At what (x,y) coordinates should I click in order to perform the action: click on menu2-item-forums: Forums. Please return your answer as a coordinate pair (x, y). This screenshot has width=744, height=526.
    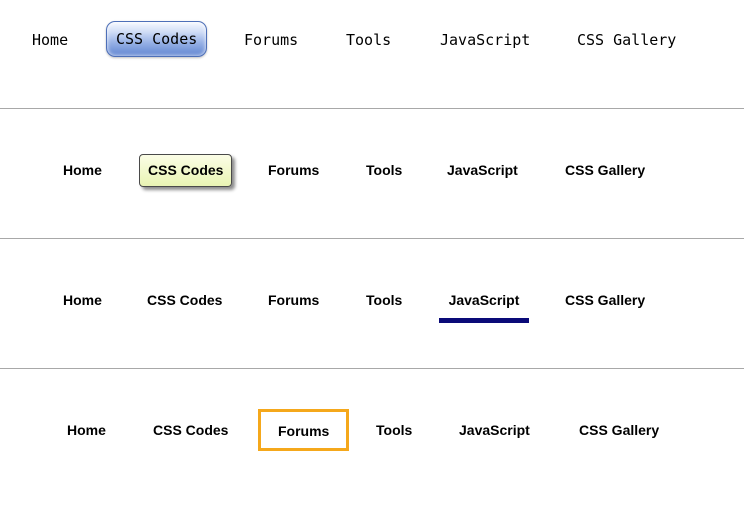
    Looking at the image, I should click on (293, 170).